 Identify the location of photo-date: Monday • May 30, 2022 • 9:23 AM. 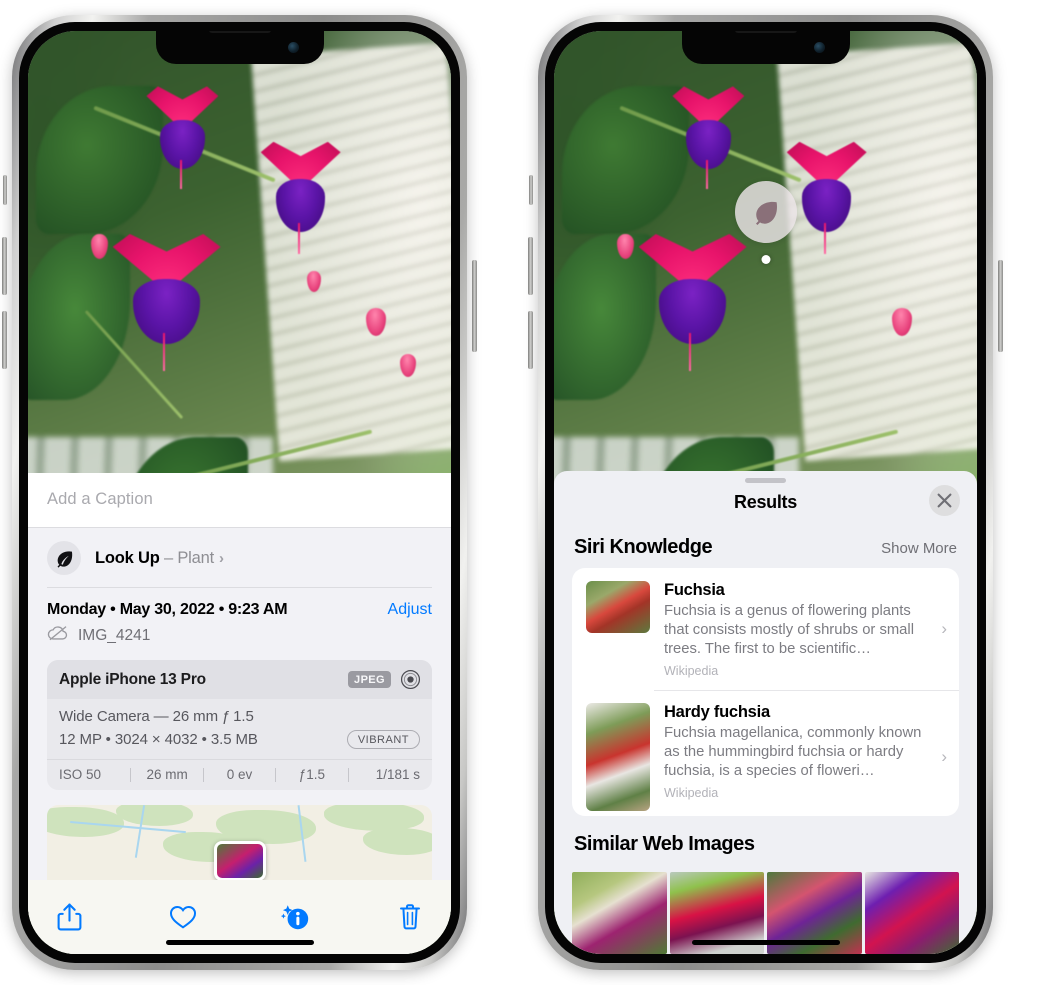
(167, 609).